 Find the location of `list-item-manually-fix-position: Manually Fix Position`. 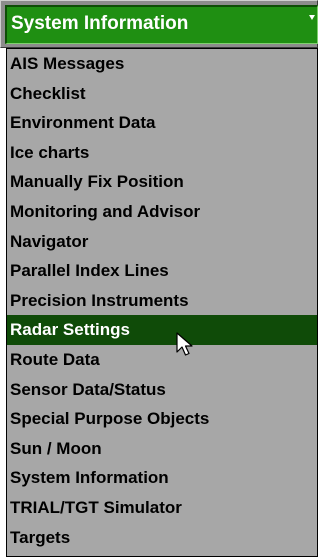

list-item-manually-fix-position: Manually Fix Position is located at coordinates (162, 182).